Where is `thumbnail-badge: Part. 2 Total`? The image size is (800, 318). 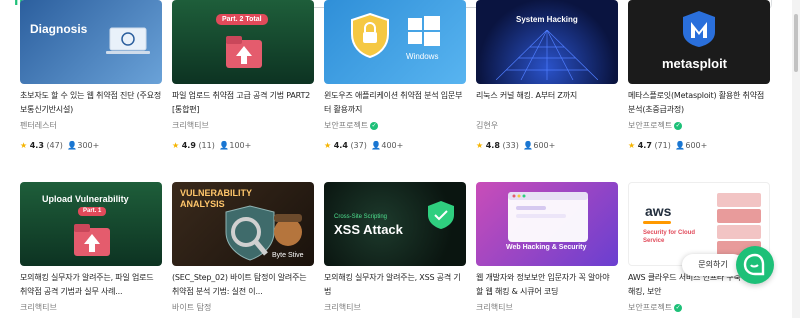
thumbnail-badge: Part. 2 Total is located at coordinates (242, 19).